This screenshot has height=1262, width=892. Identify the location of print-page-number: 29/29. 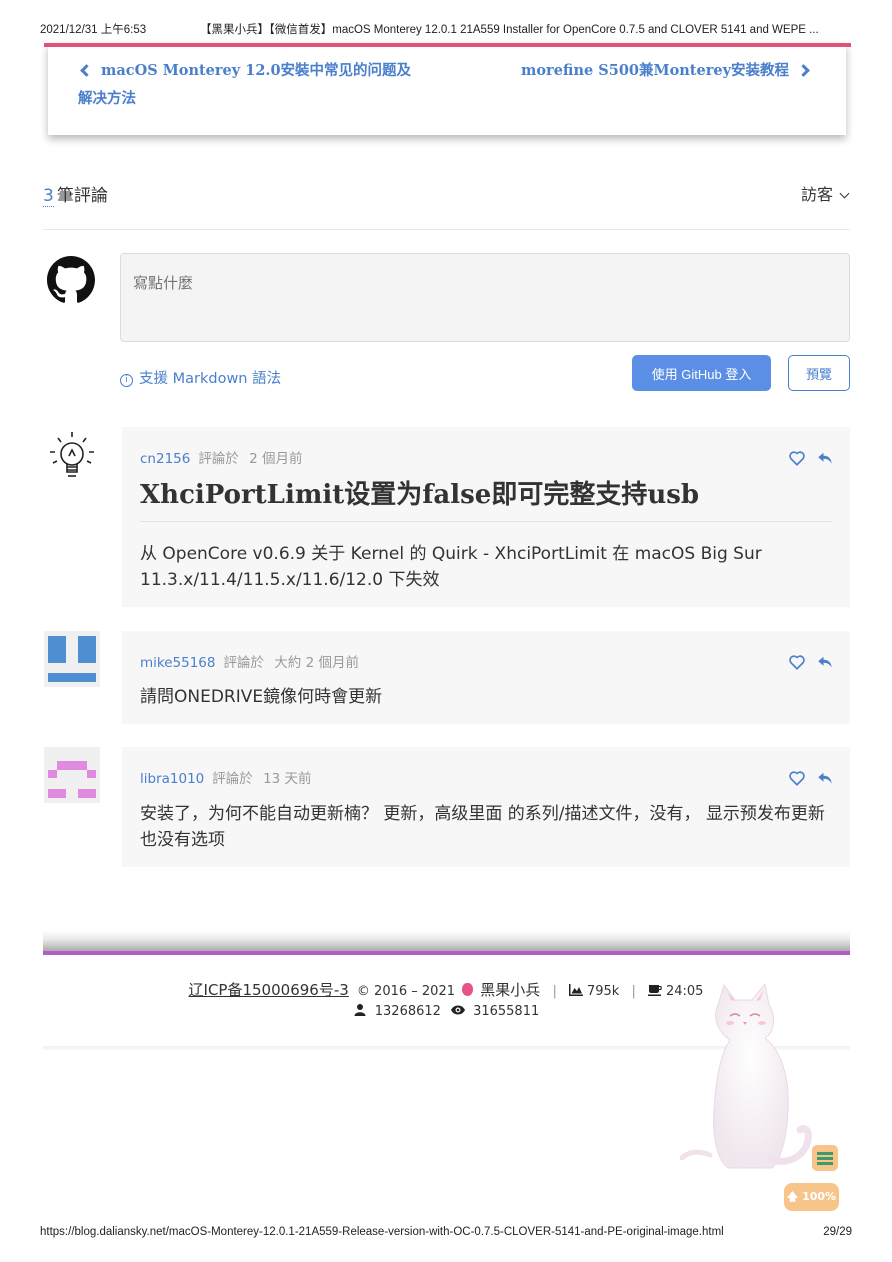
(837, 1232).